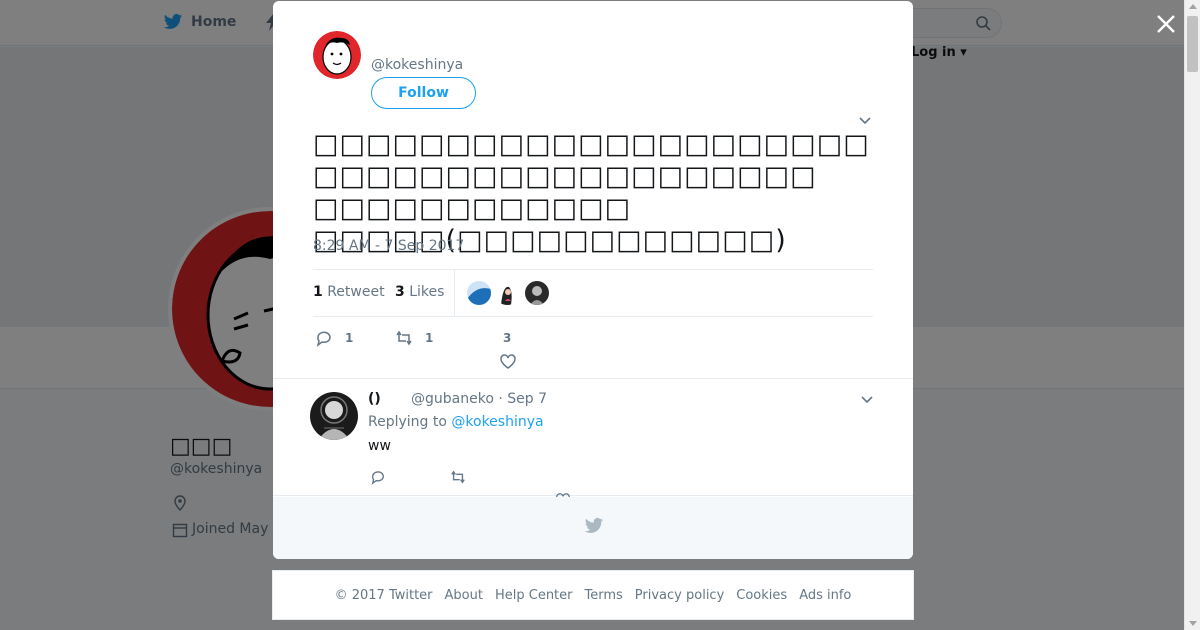  Describe the element at coordinates (383, 595) in the screenshot. I see `footer-copyright: © 2017 Twitter` at that location.